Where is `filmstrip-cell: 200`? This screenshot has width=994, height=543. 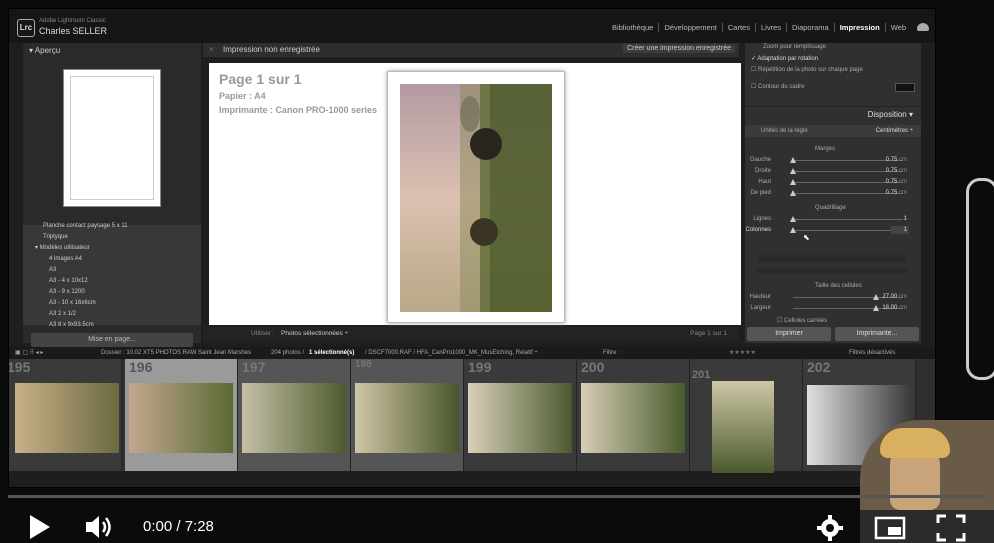 filmstrip-cell: 200 is located at coordinates (633, 415).